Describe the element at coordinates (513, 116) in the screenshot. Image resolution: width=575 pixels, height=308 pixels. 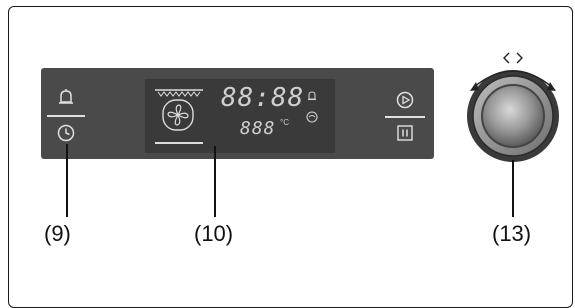
I see `control-knob` at that location.